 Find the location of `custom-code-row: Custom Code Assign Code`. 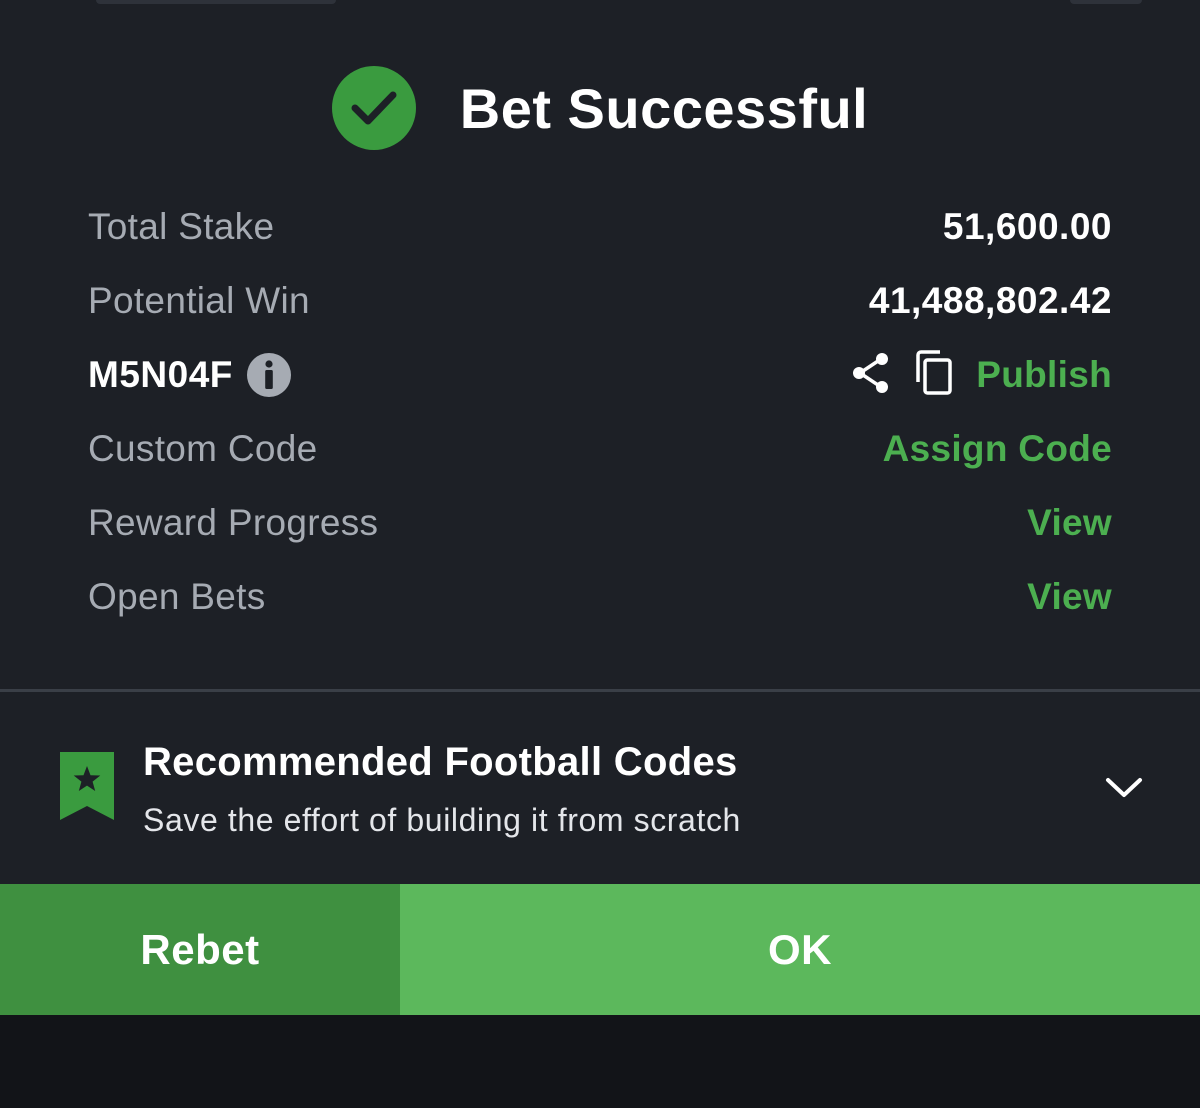

custom-code-row: Custom Code Assign Code is located at coordinates (600, 449).